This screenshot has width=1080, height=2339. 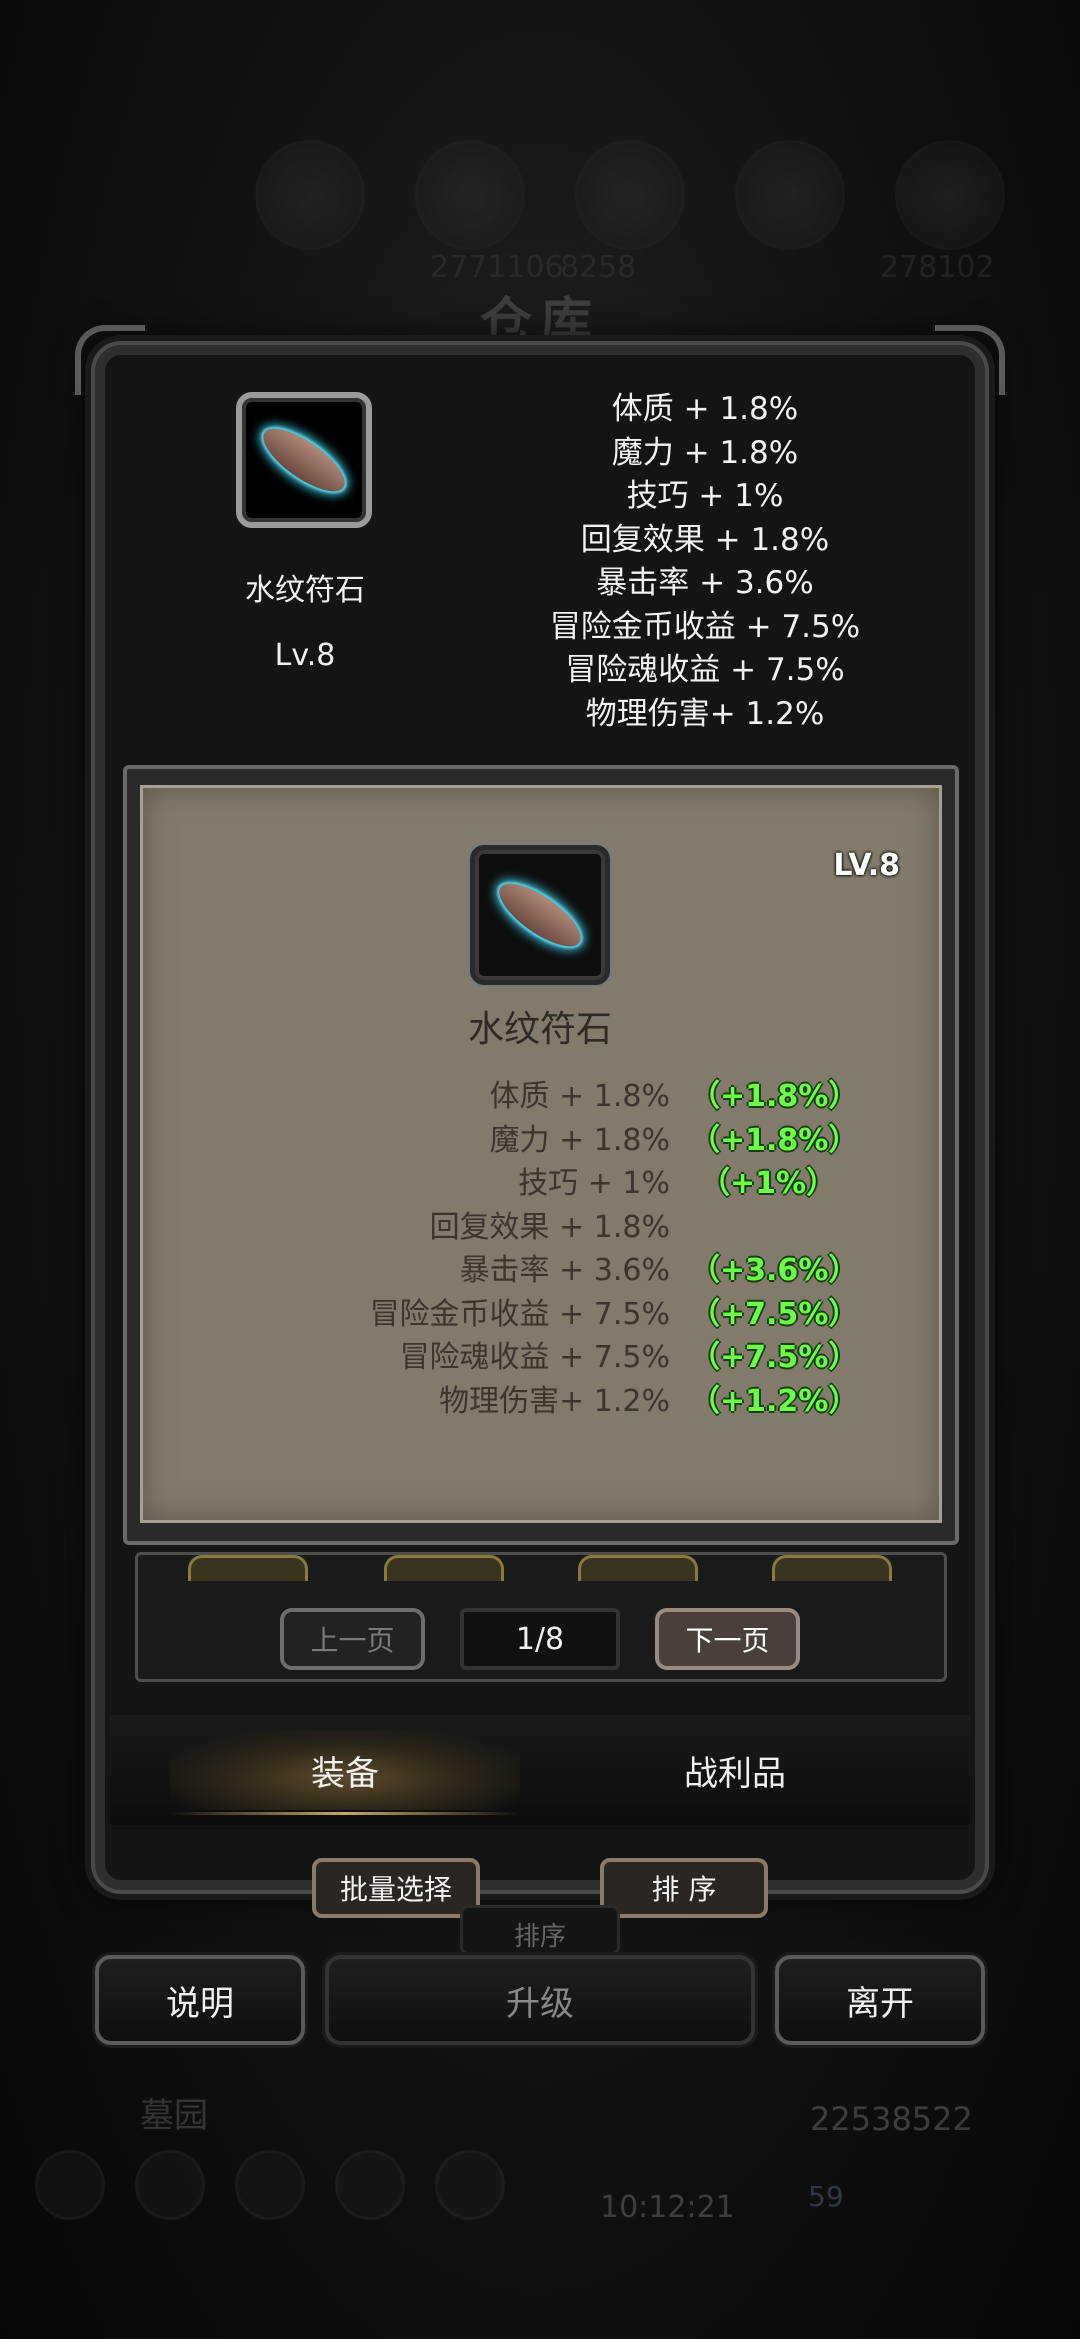 What do you see at coordinates (774, 1270) in the screenshot?
I see `stat-bonus: （+3.6%）` at bounding box center [774, 1270].